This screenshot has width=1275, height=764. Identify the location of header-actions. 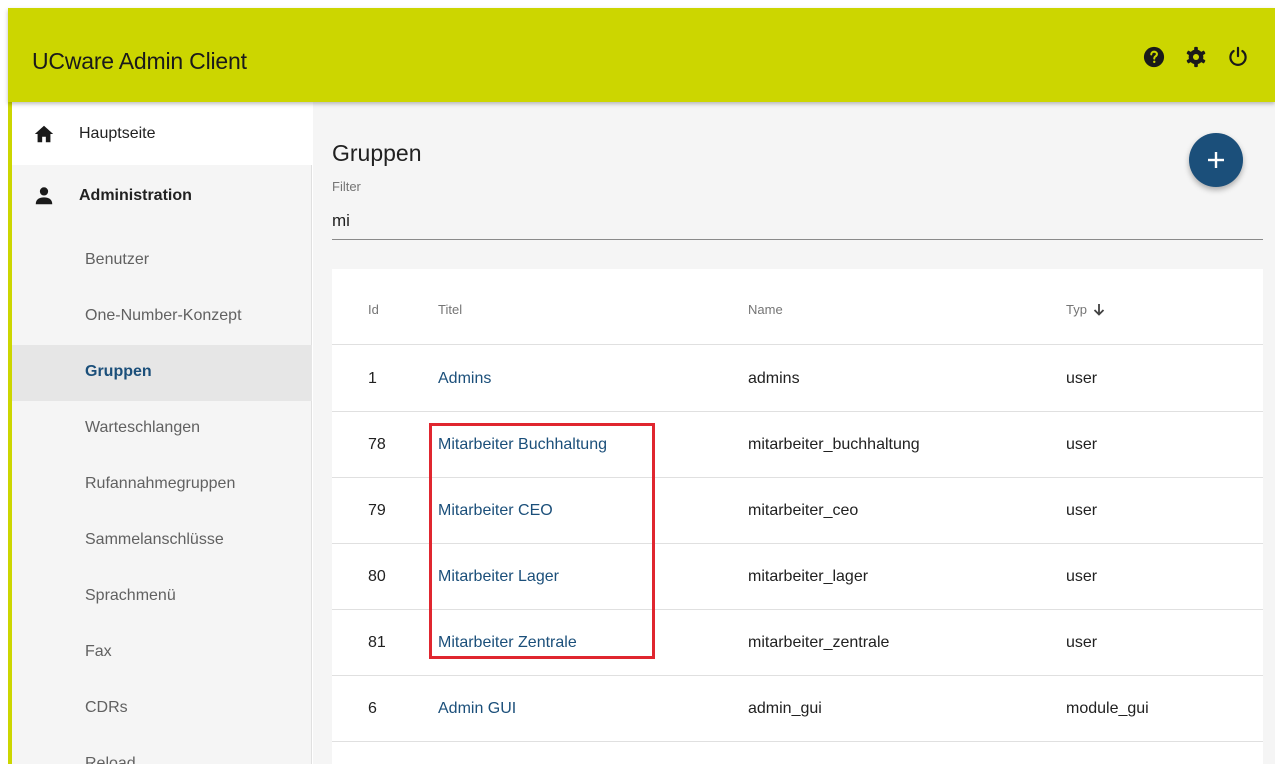
(1196, 57).